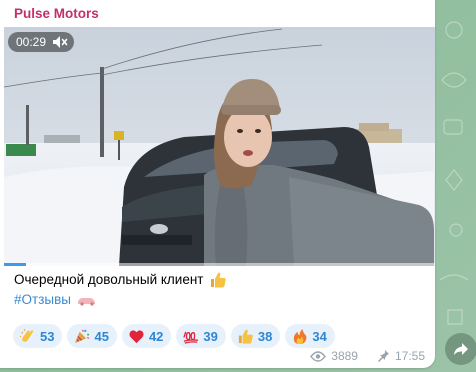  What do you see at coordinates (136, 336) in the screenshot?
I see `red-heart-emoji` at bounding box center [136, 336].